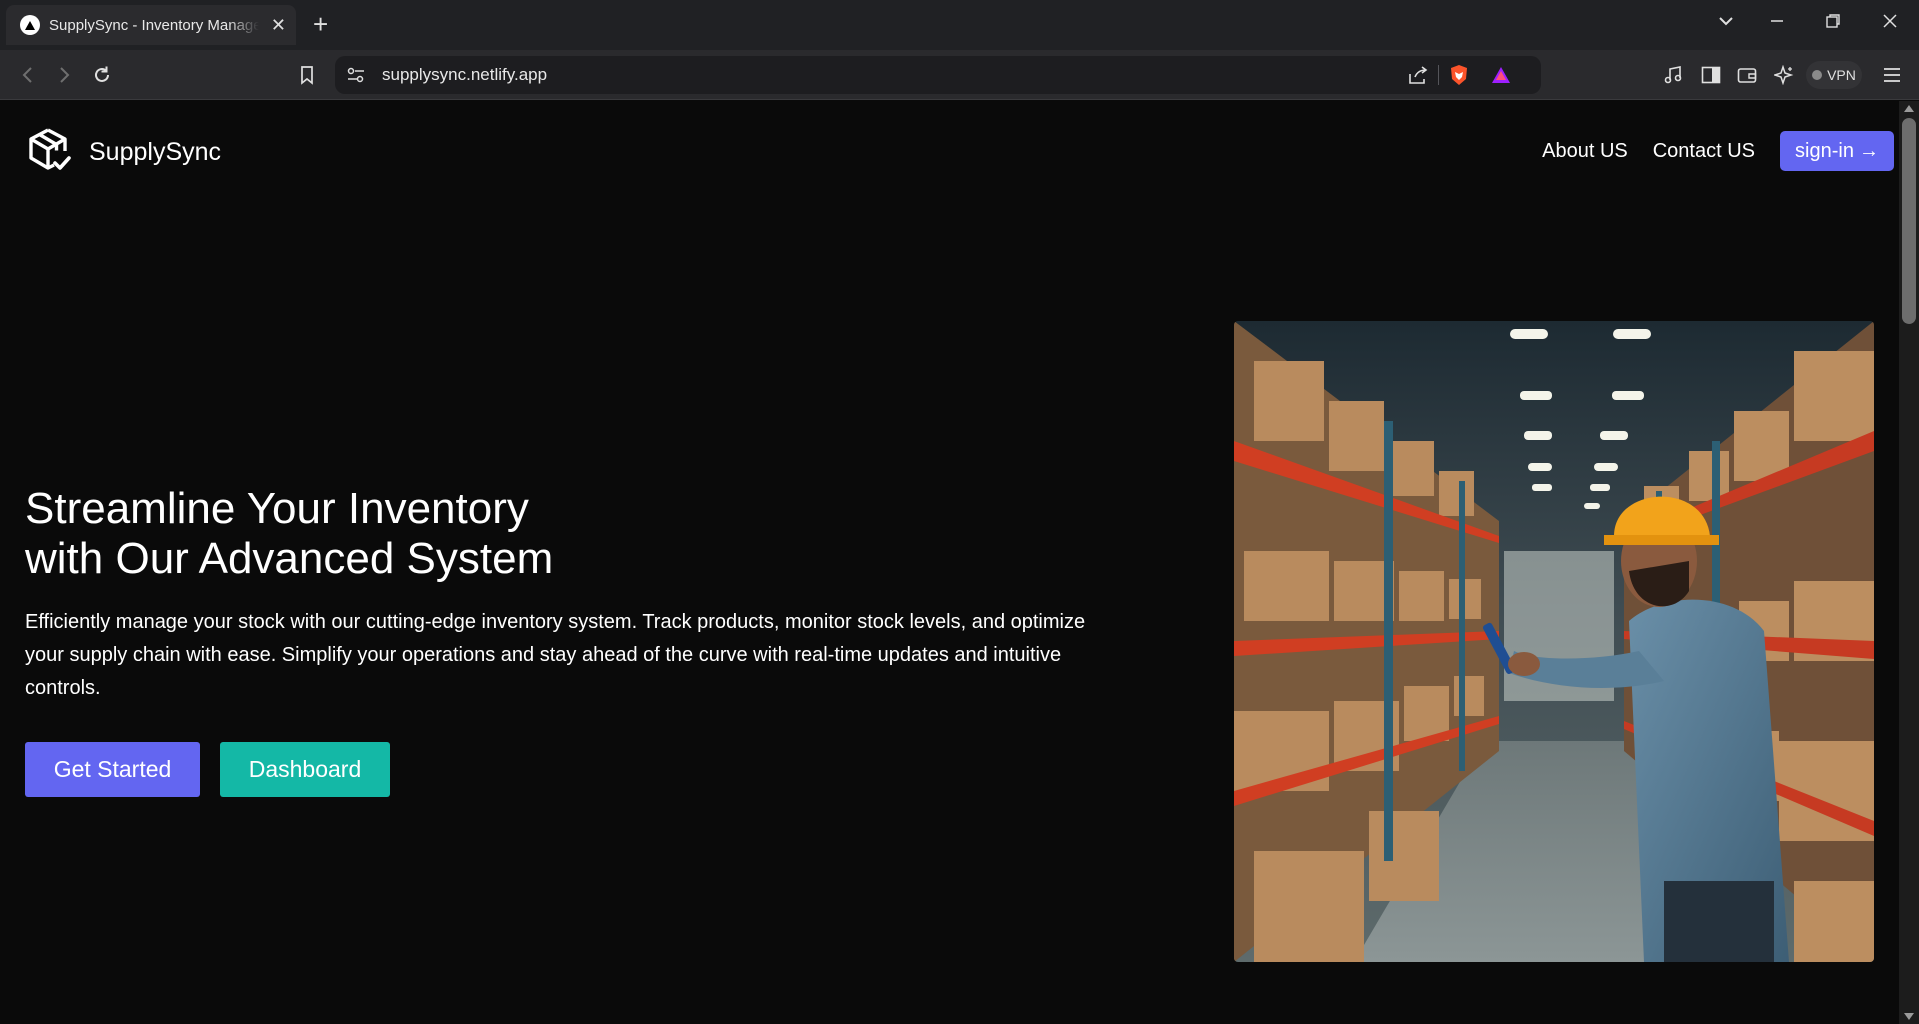 This screenshot has height=1024, width=1919. What do you see at coordinates (112, 769) in the screenshot?
I see `get-started-button: Get Started` at bounding box center [112, 769].